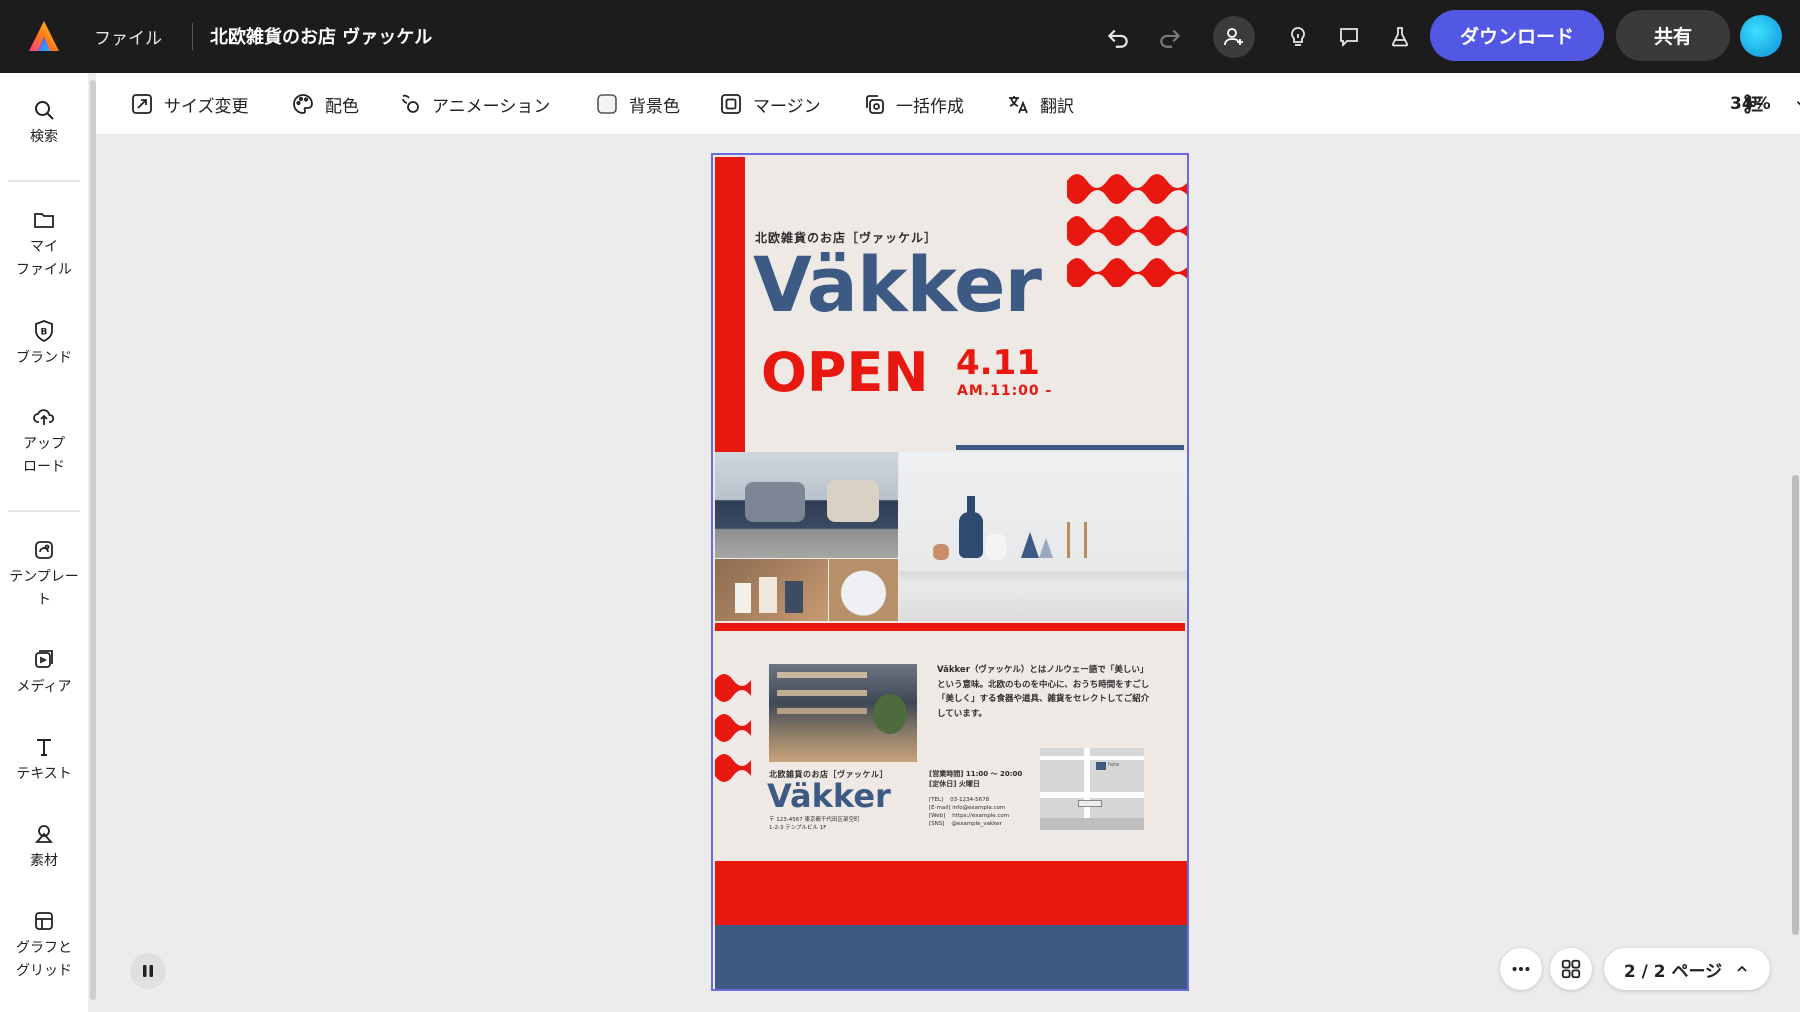 Image resolution: width=1800 pixels, height=1012 pixels. What do you see at coordinates (1400, 37) in the screenshot?
I see `flask-icon` at bounding box center [1400, 37].